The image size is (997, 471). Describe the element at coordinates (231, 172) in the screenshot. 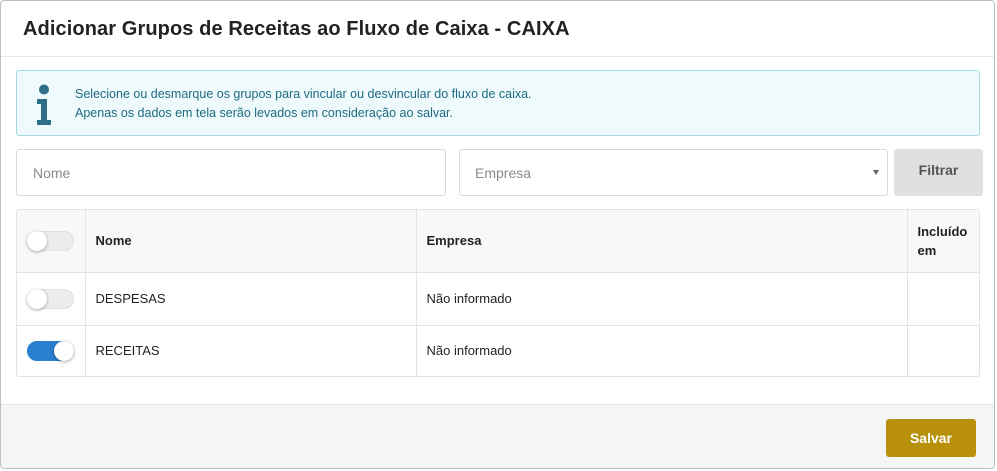

I see `nome-input` at that location.